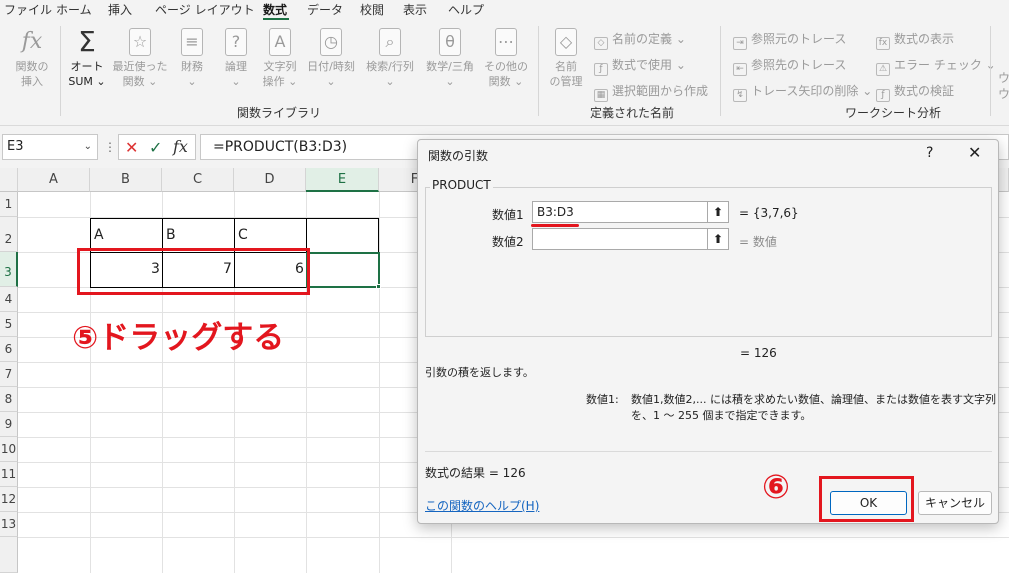  I want to click on arg1-underline-highlight, so click(555, 225).